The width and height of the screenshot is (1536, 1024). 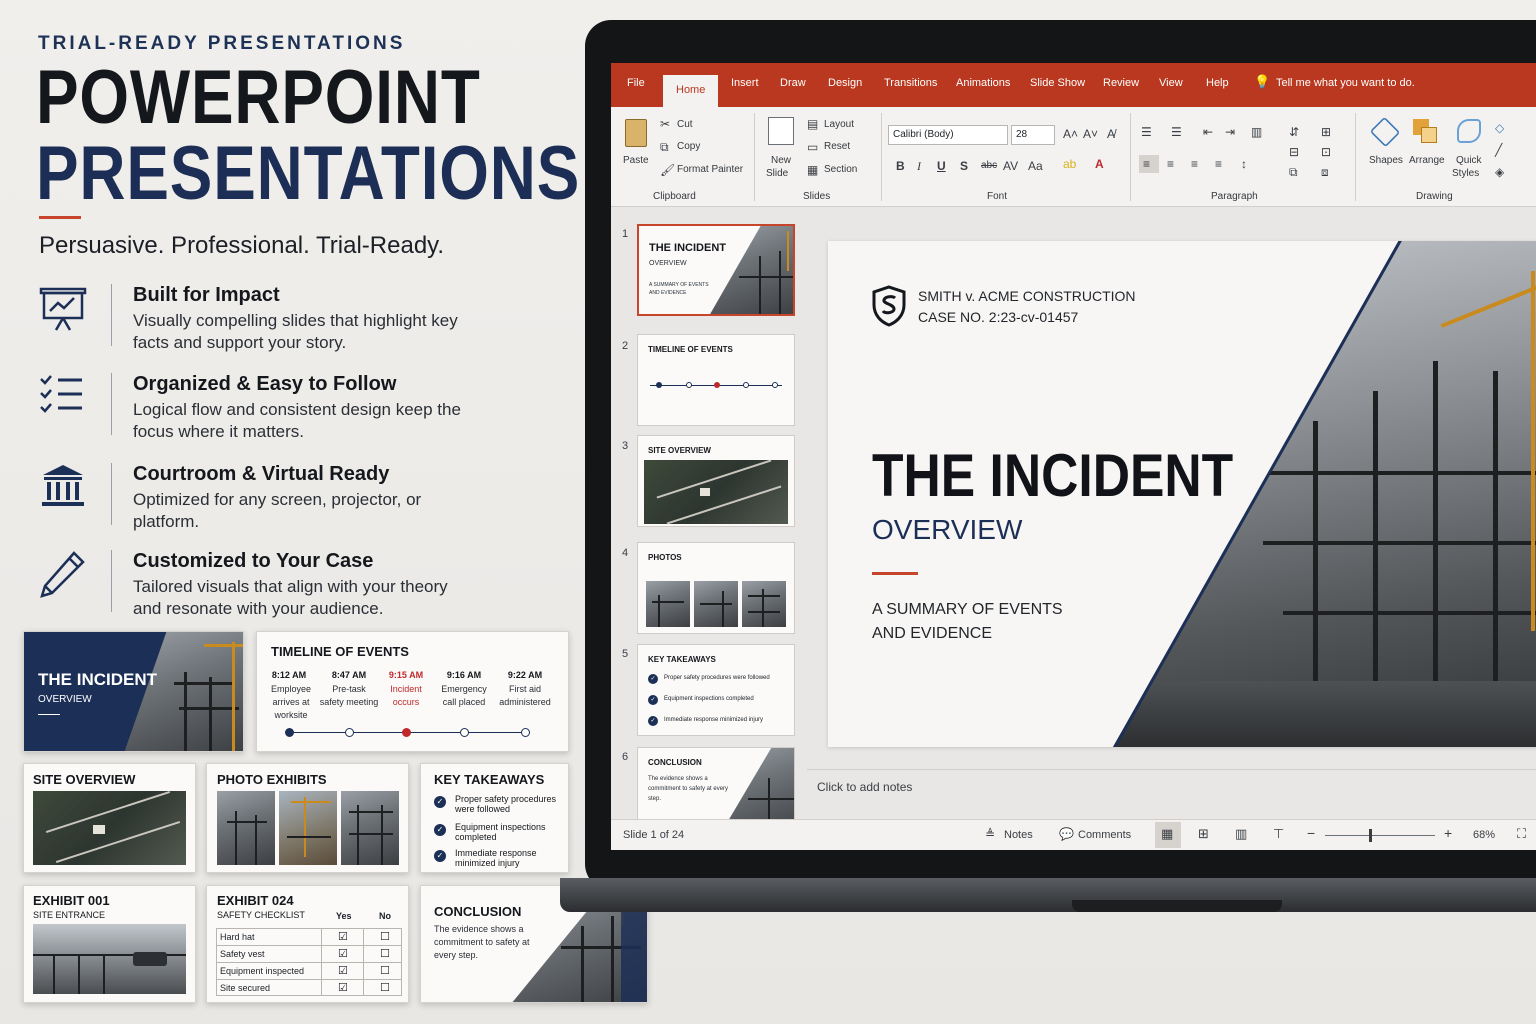 What do you see at coordinates (910, 83) in the screenshot?
I see `tab-transitions: Transitions` at bounding box center [910, 83].